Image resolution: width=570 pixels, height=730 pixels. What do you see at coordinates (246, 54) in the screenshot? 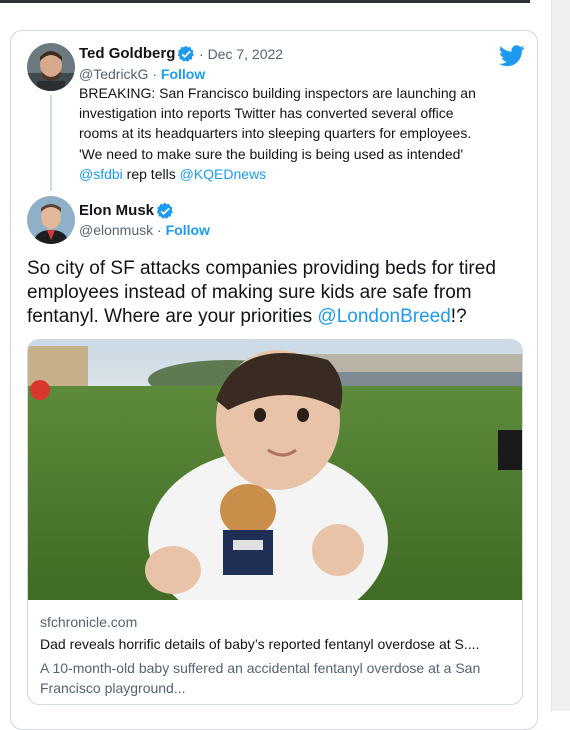
I see `quoted-tweet-date: Dec 7, 2022` at bounding box center [246, 54].